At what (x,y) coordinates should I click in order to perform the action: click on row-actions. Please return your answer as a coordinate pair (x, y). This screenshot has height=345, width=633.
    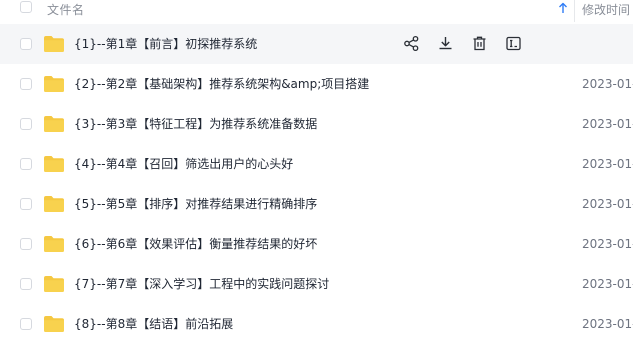
    Looking at the image, I should click on (471, 43).